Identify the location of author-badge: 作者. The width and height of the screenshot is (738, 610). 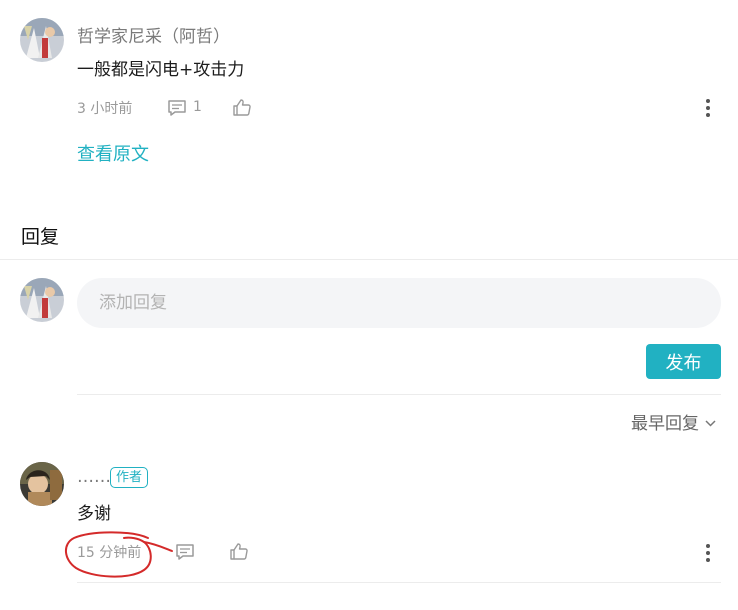
(129, 477).